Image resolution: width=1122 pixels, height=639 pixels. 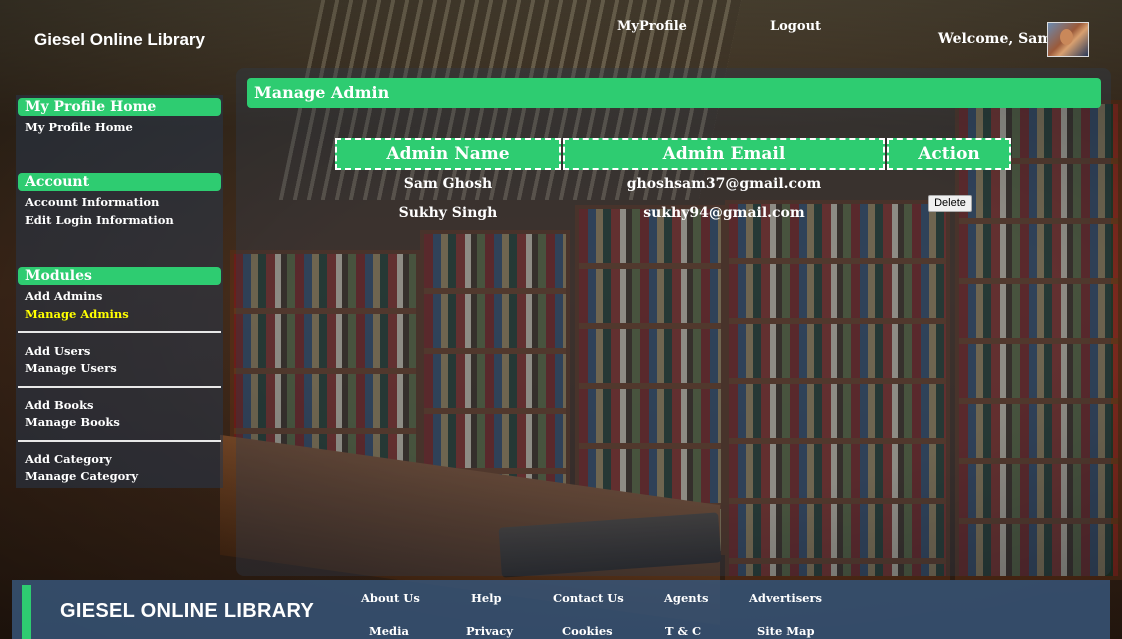 I want to click on sidebar-item-manage-users: Manage Users, so click(x=71, y=368).